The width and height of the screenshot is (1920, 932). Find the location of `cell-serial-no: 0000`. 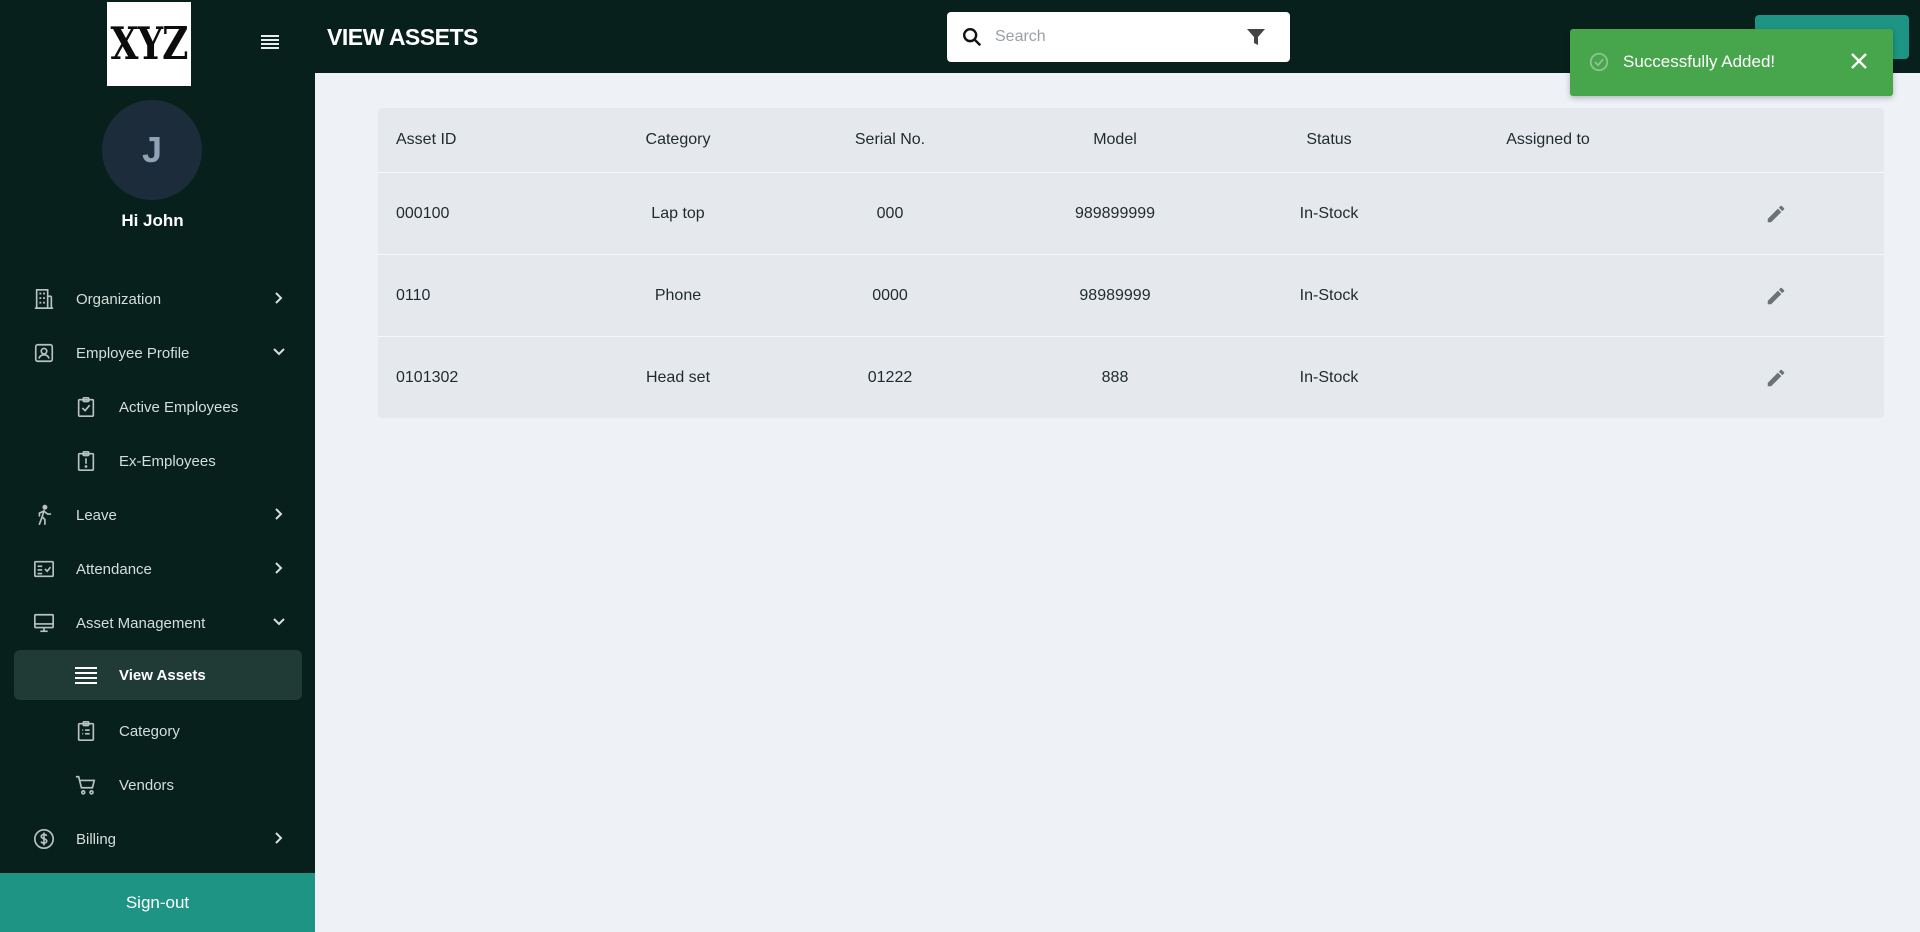

cell-serial-no: 0000 is located at coordinates (890, 295).